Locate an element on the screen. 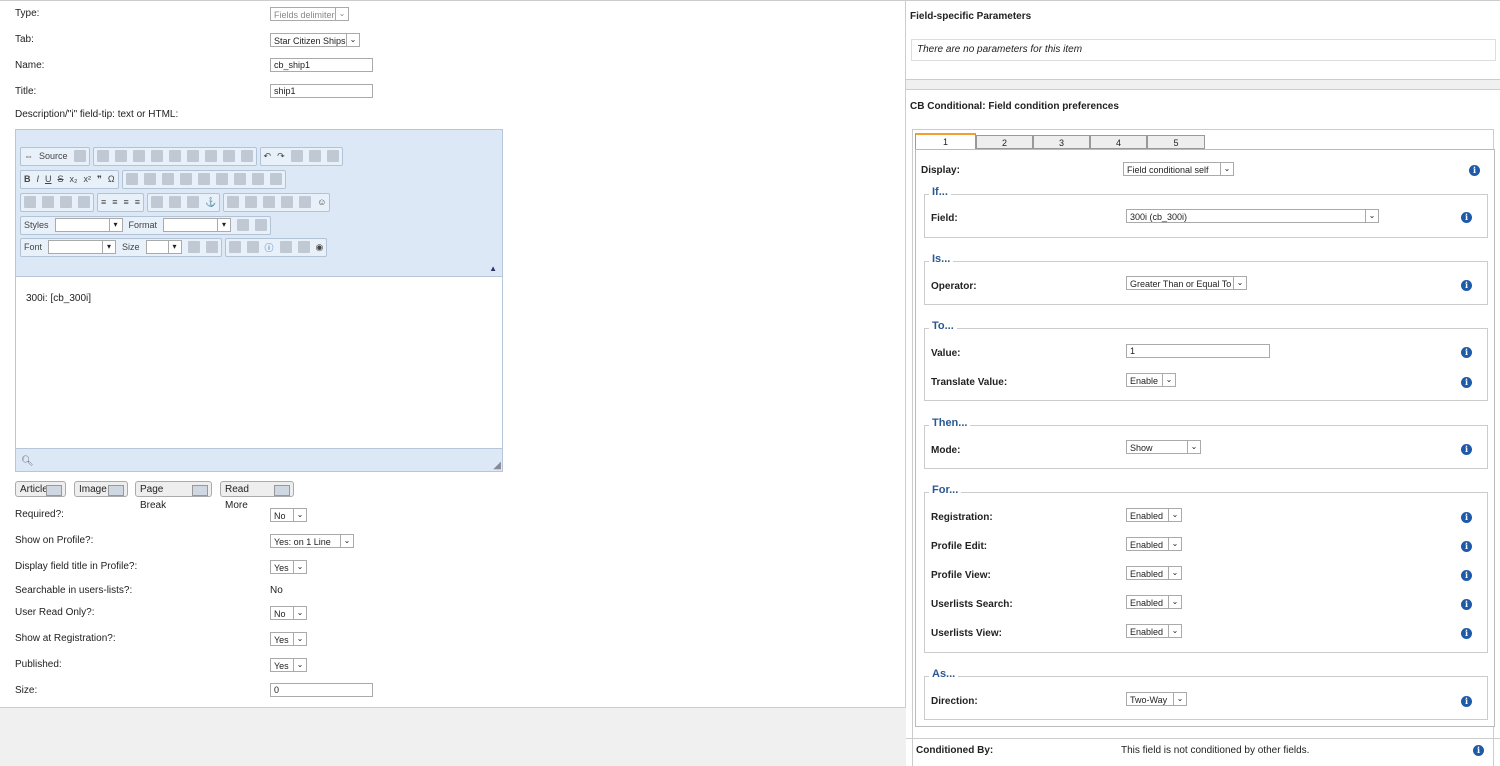 This screenshot has height=766, width=1500. for-profile-edit-select: Enabled ⌄ is located at coordinates (1154, 544).